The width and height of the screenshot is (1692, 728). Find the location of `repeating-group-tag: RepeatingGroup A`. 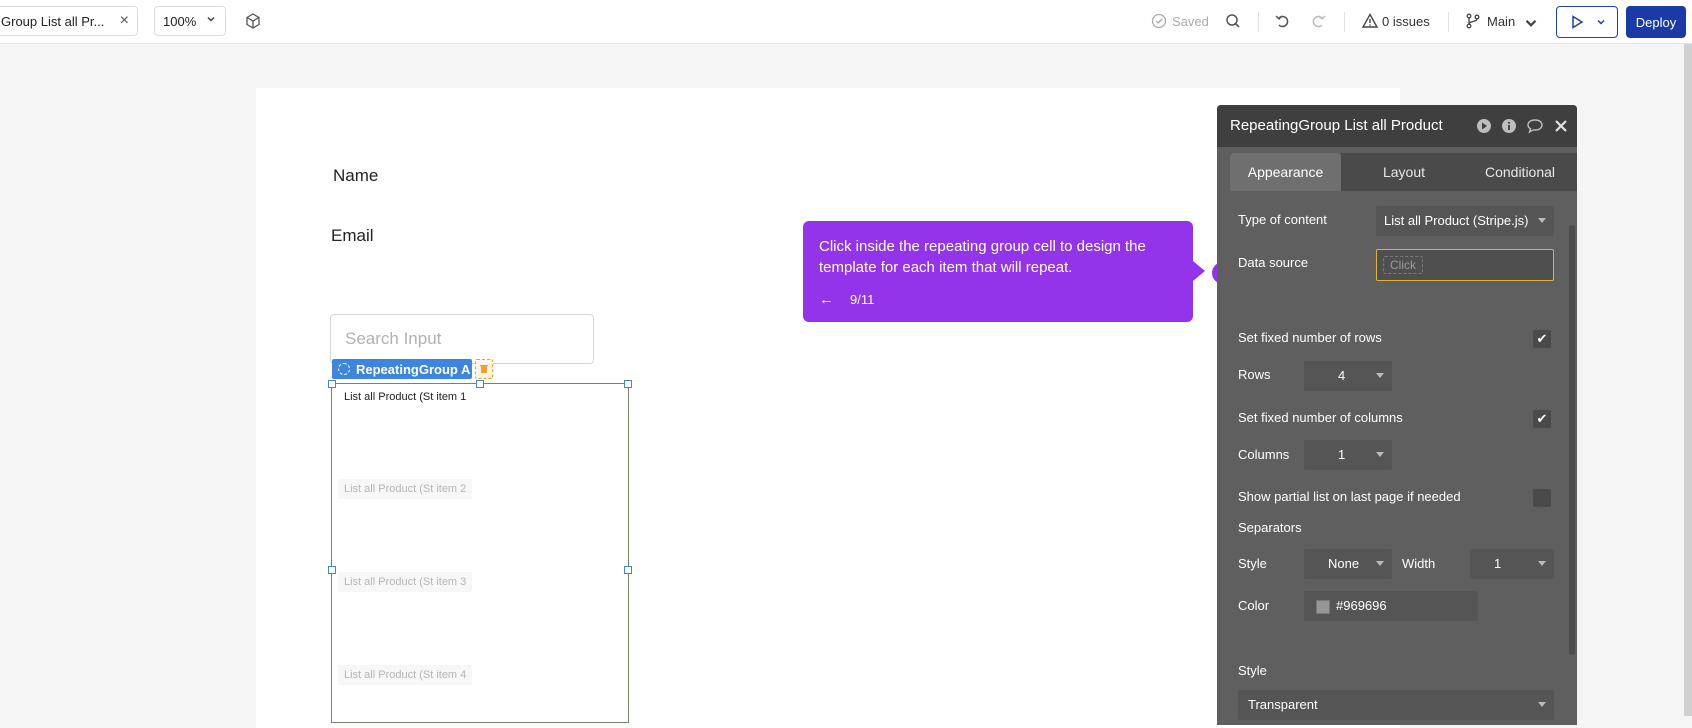

repeating-group-tag: RepeatingGroup A is located at coordinates (402, 369).